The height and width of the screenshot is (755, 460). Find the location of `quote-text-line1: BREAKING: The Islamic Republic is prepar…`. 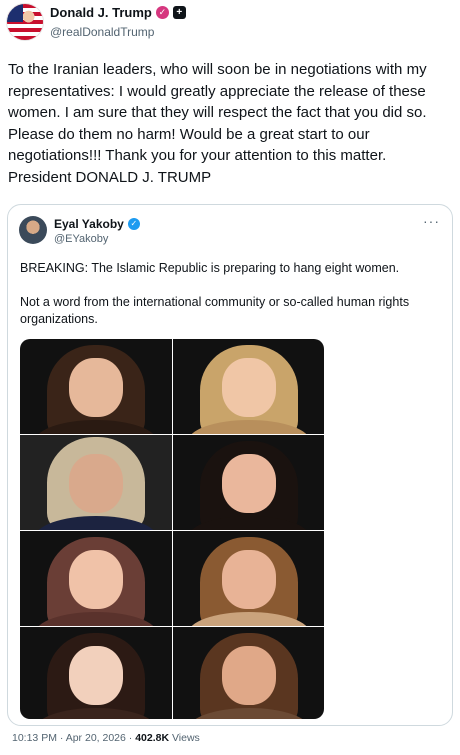

quote-text-line1: BREAKING: The Islamic Republic is prepar… is located at coordinates (210, 268).